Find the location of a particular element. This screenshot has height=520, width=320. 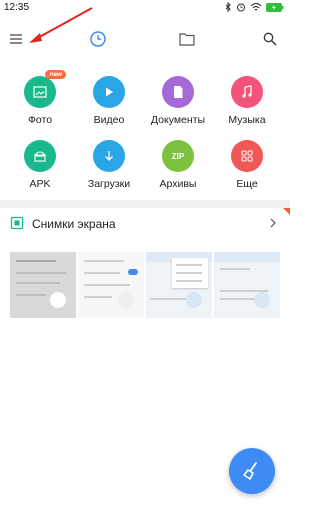

music-note-icon is located at coordinates (247, 92).